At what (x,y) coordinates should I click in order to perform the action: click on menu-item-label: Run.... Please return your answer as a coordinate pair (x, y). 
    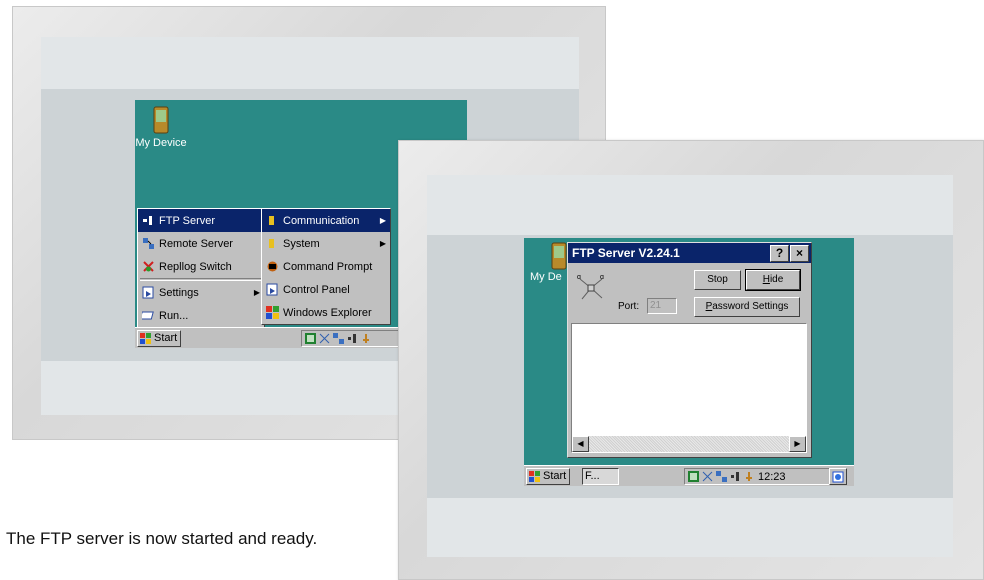
    Looking at the image, I should click on (174, 315).